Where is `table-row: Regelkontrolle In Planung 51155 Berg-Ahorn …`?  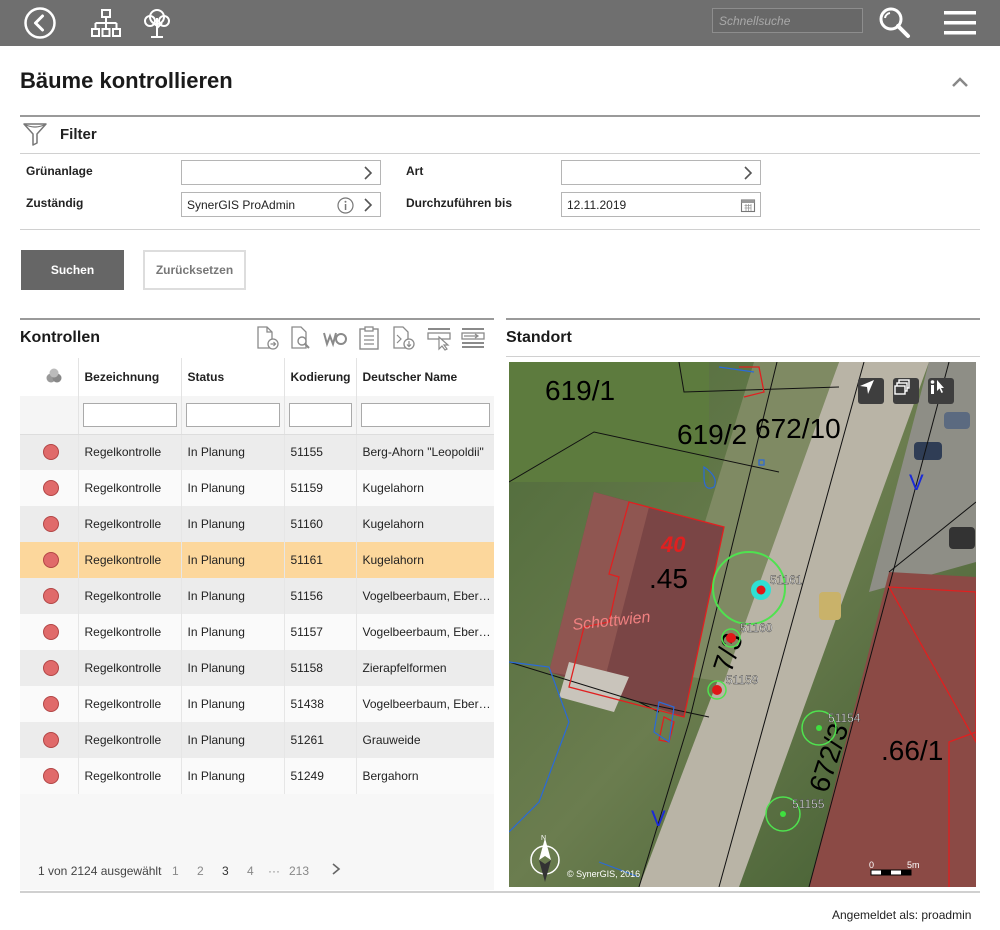 table-row: Regelkontrolle In Planung 51155 Berg-Ahorn … is located at coordinates (257, 452).